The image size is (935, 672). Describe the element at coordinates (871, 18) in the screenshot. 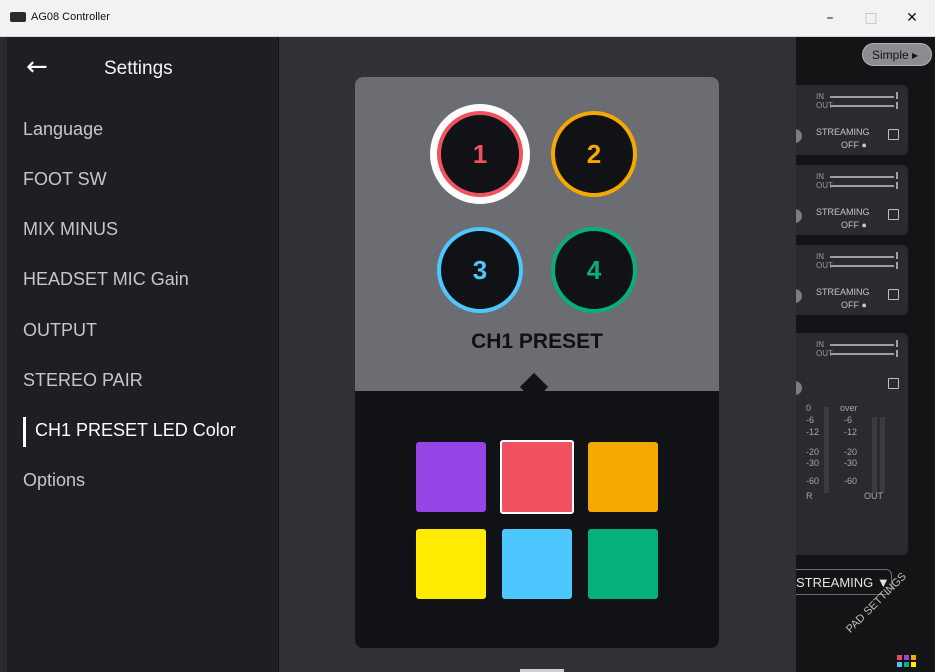

I see `maximize-button: □` at that location.